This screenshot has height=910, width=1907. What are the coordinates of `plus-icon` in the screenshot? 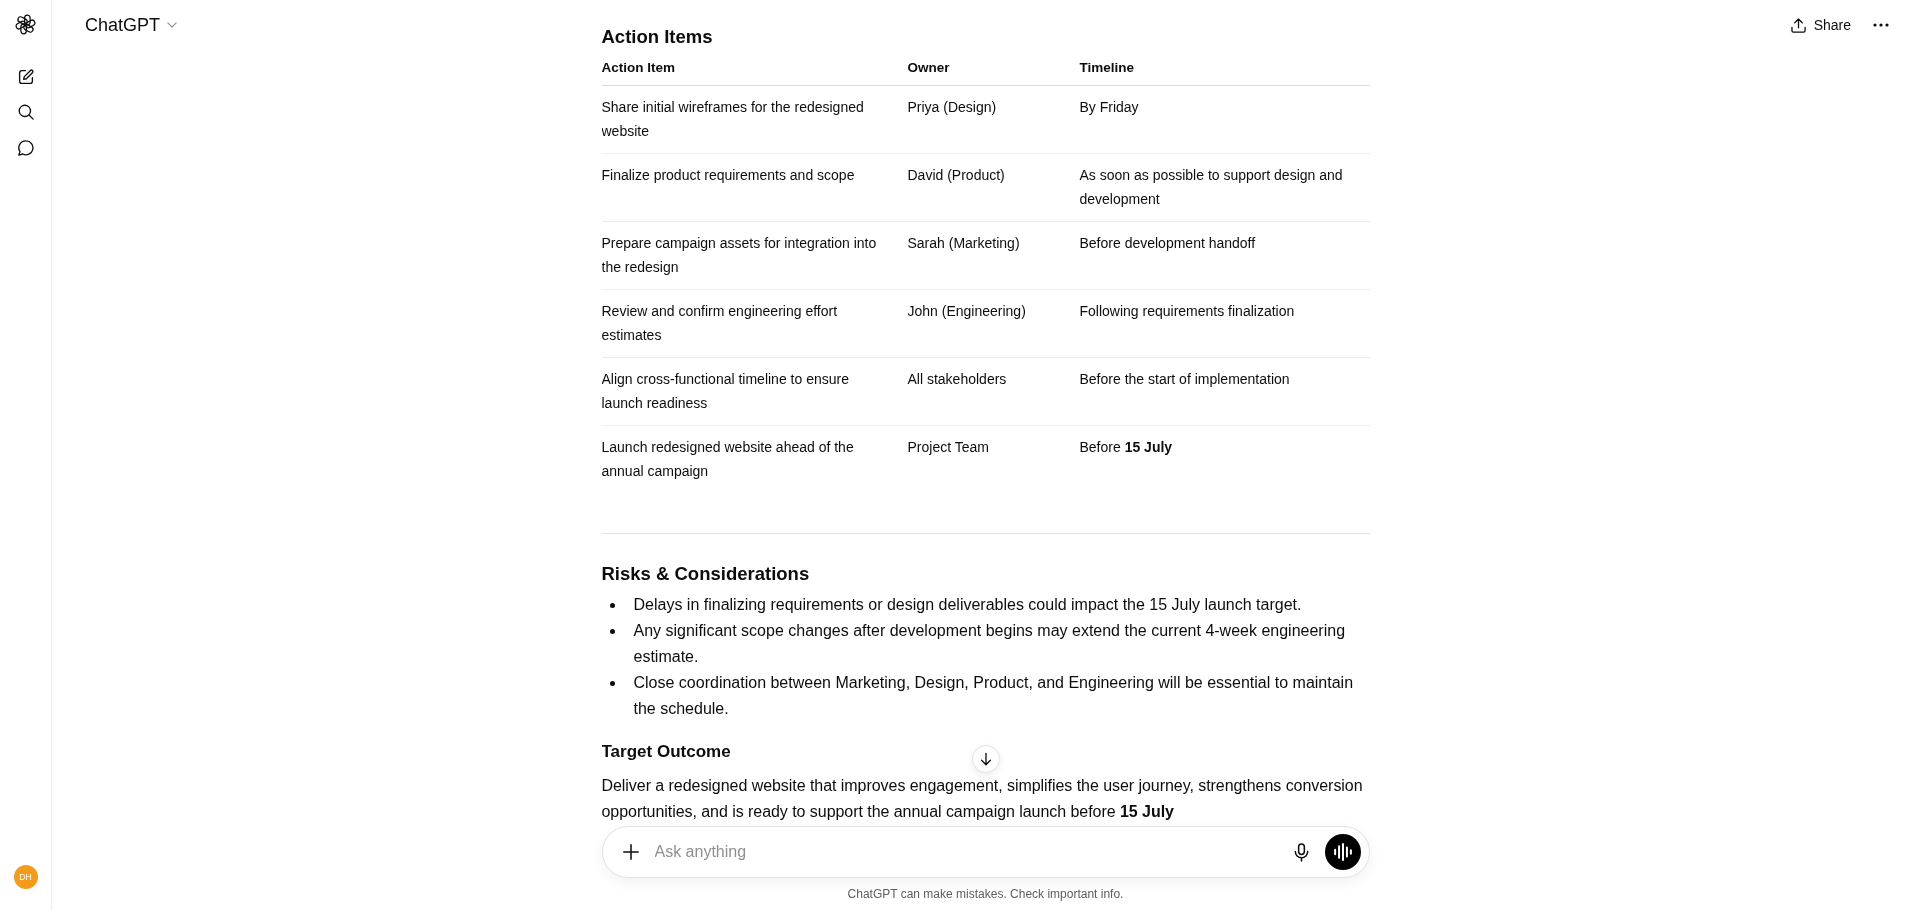 It's located at (630, 852).